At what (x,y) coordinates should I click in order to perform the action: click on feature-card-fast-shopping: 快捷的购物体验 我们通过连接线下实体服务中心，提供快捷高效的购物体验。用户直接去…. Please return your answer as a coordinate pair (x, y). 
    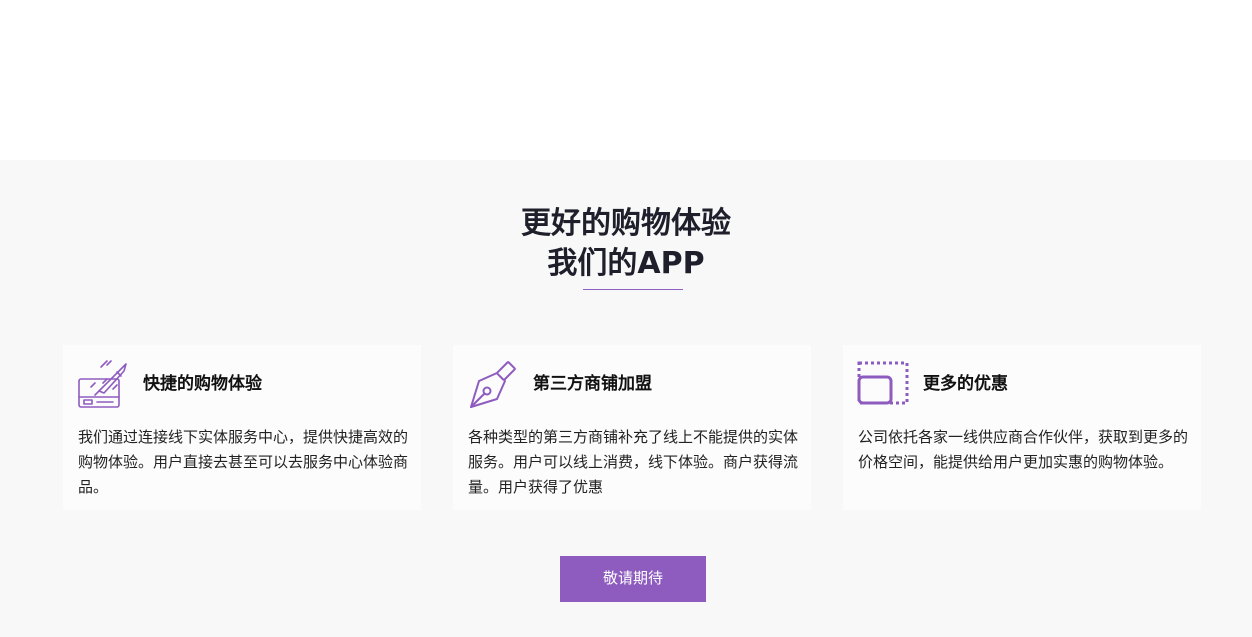
    Looking at the image, I should click on (242, 427).